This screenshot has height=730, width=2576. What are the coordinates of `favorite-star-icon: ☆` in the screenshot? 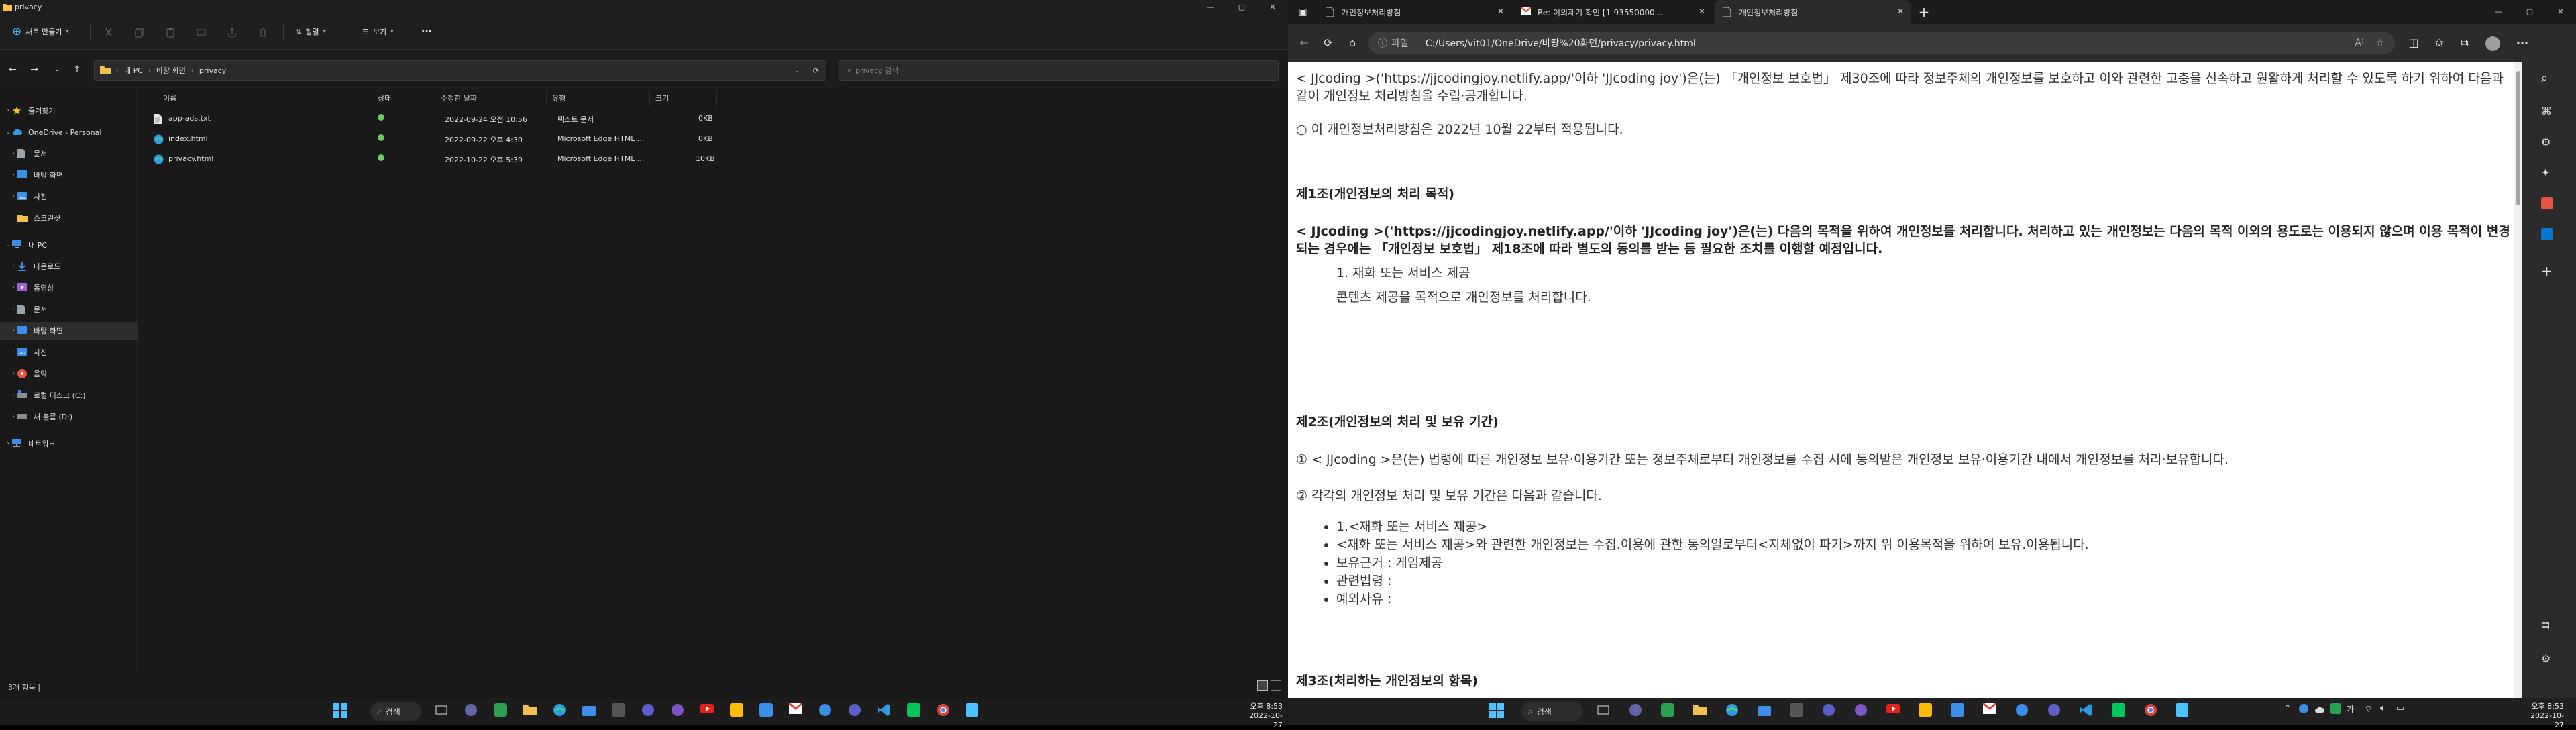 It's located at (2379, 43).